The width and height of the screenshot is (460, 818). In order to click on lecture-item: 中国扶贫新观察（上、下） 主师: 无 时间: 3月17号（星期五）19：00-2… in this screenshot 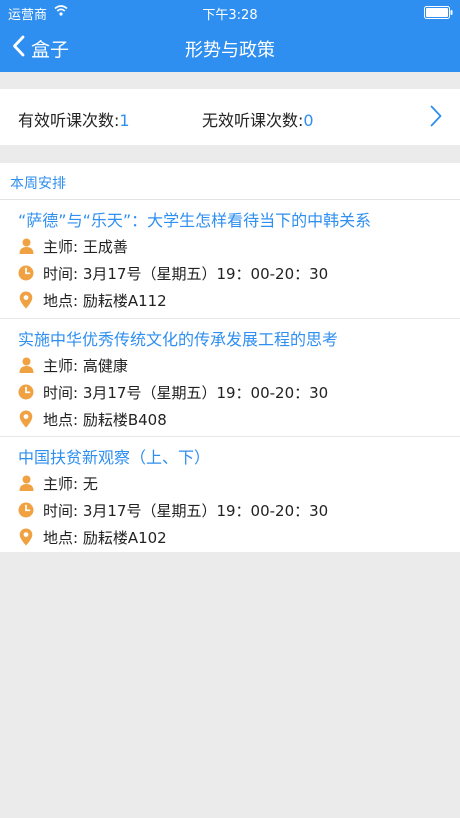, I will do `click(230, 495)`.